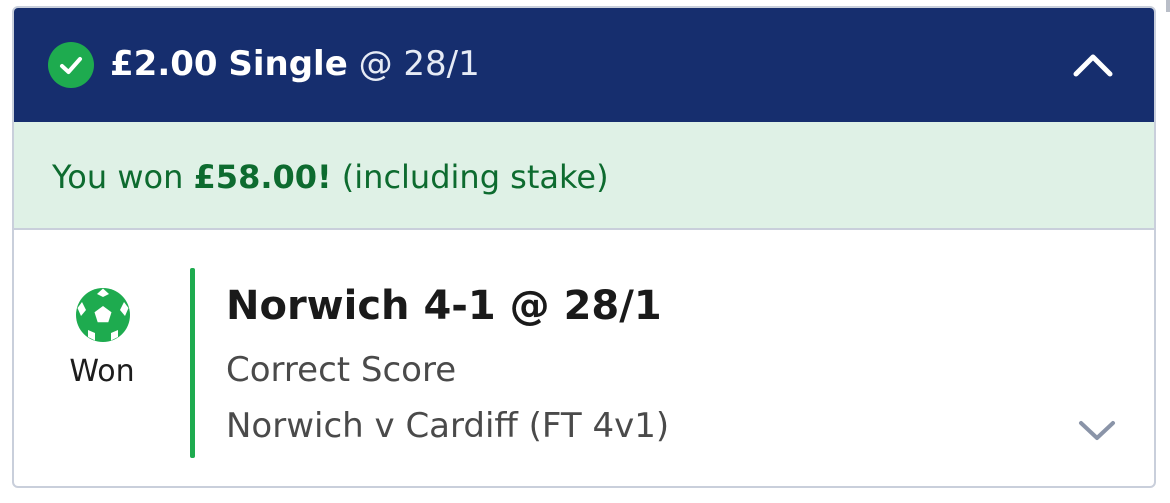 The image size is (1170, 503). Describe the element at coordinates (118, 177) in the screenshot. I see `win-prefix: You won` at that location.